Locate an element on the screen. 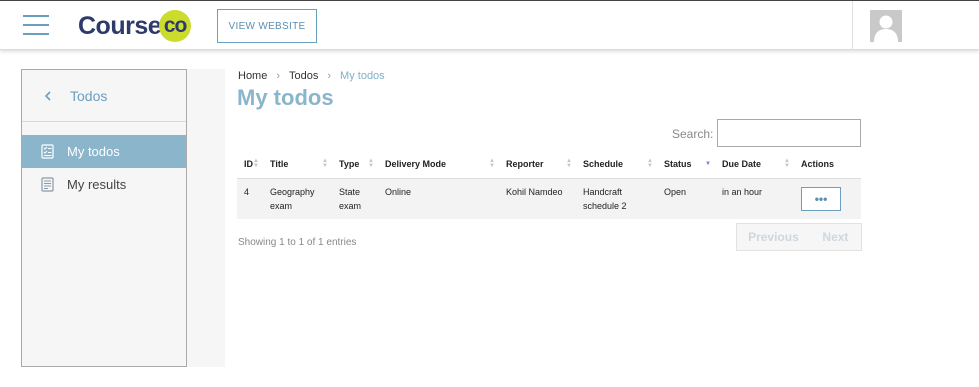 This screenshot has height=387, width=979. column-header-id: ID ▲ ▼ is located at coordinates (250, 164).